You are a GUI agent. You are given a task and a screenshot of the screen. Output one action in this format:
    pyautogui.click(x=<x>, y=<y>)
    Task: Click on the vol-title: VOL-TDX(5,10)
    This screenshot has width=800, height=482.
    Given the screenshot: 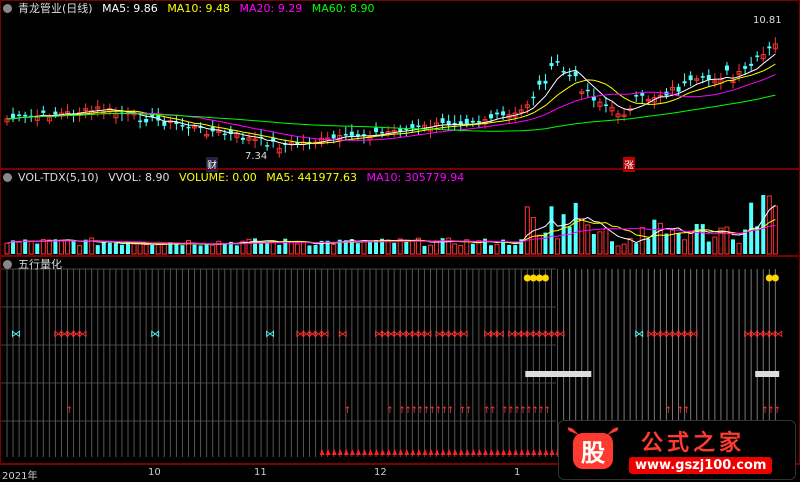 What is the action you would take?
    pyautogui.click(x=58, y=177)
    